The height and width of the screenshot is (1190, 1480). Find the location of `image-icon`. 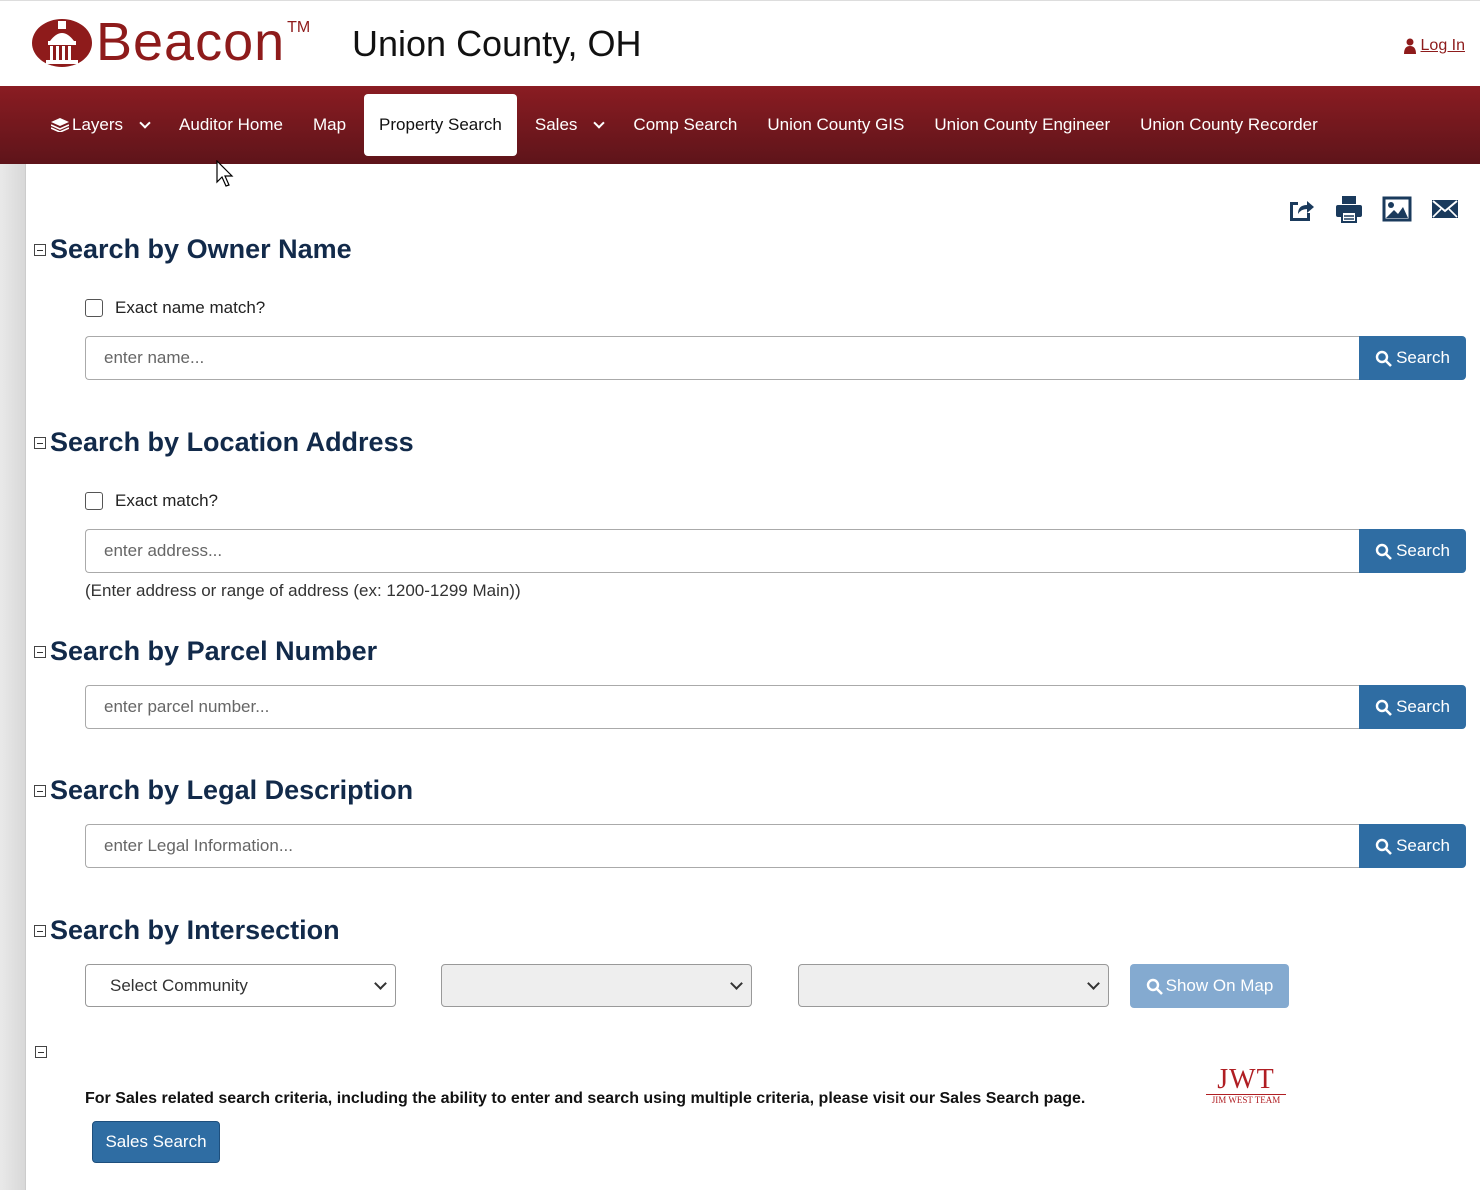

image-icon is located at coordinates (1397, 209).